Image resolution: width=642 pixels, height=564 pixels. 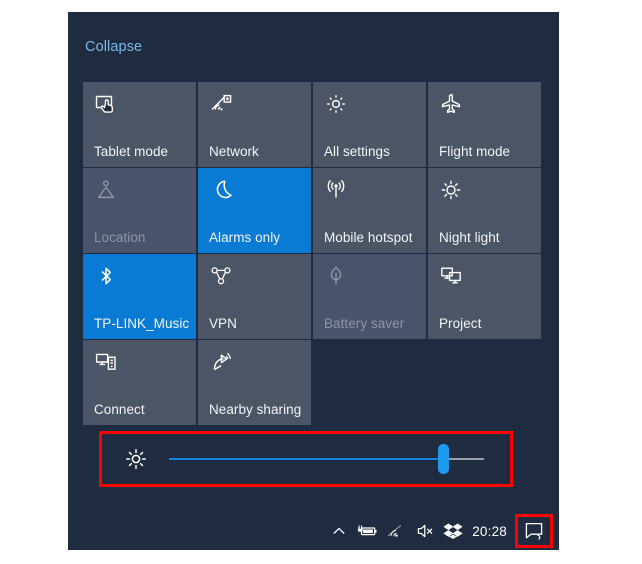 I want to click on tile-label: Project, so click(x=460, y=323).